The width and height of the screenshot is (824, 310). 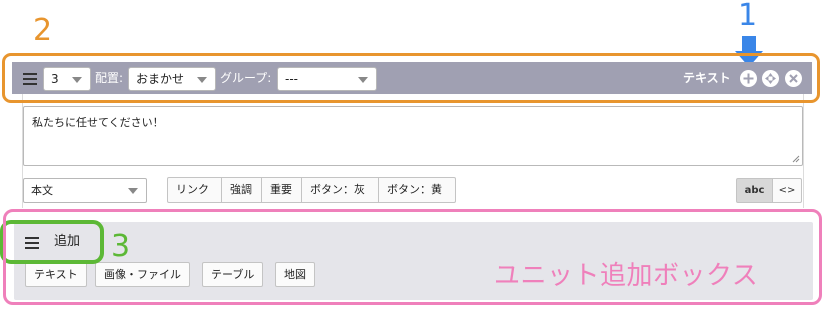 I want to click on editor-right-border, so click(x=803, y=148).